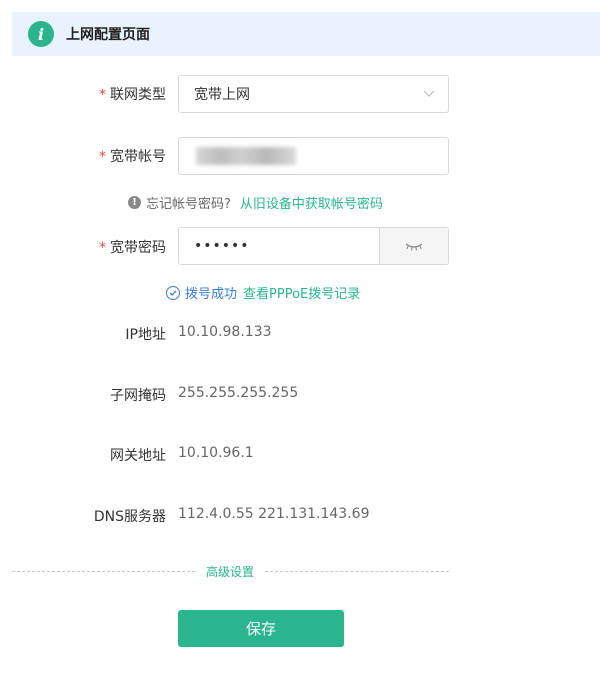  What do you see at coordinates (225, 332) in the screenshot?
I see `ip-value: 10.10.98.133` at bounding box center [225, 332].